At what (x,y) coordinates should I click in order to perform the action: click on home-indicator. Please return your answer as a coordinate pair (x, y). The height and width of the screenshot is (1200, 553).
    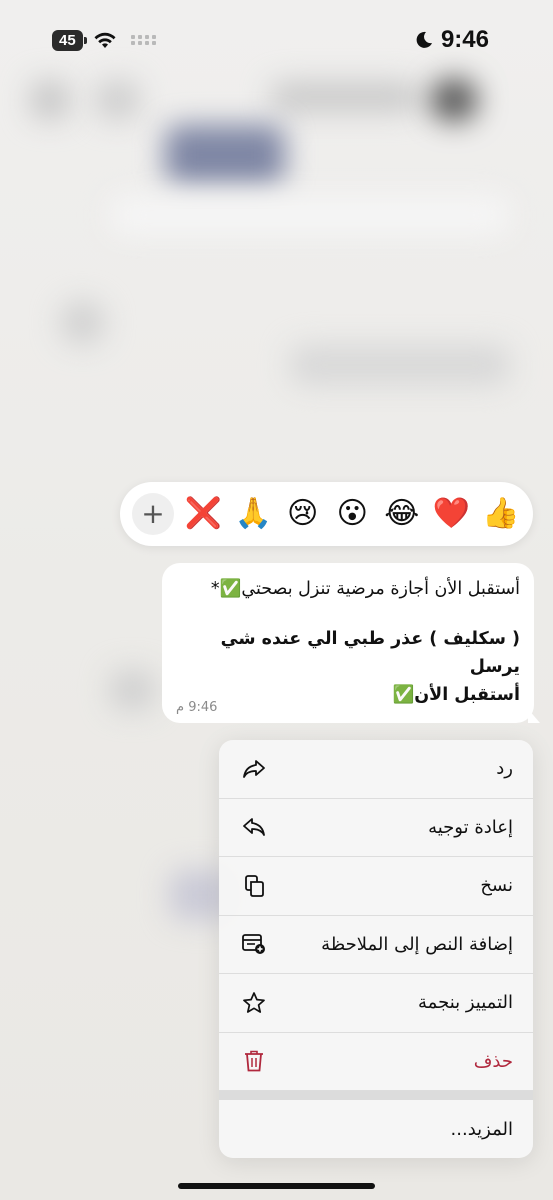
    Looking at the image, I should click on (276, 1186).